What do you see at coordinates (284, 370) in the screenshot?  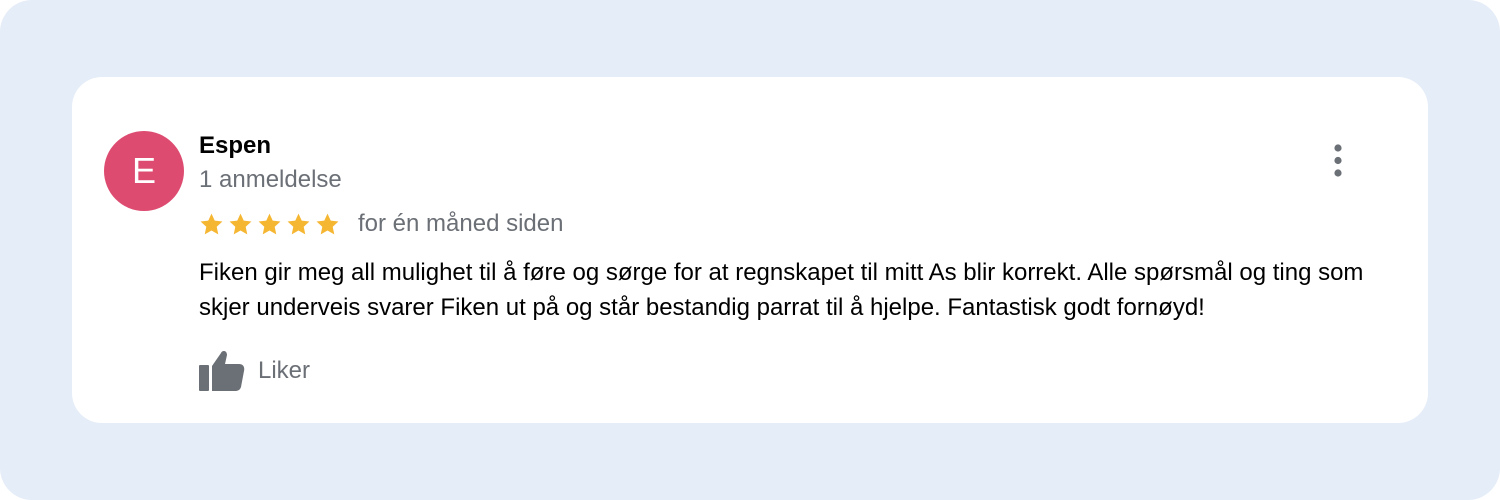 I see `like-label: Liker` at bounding box center [284, 370].